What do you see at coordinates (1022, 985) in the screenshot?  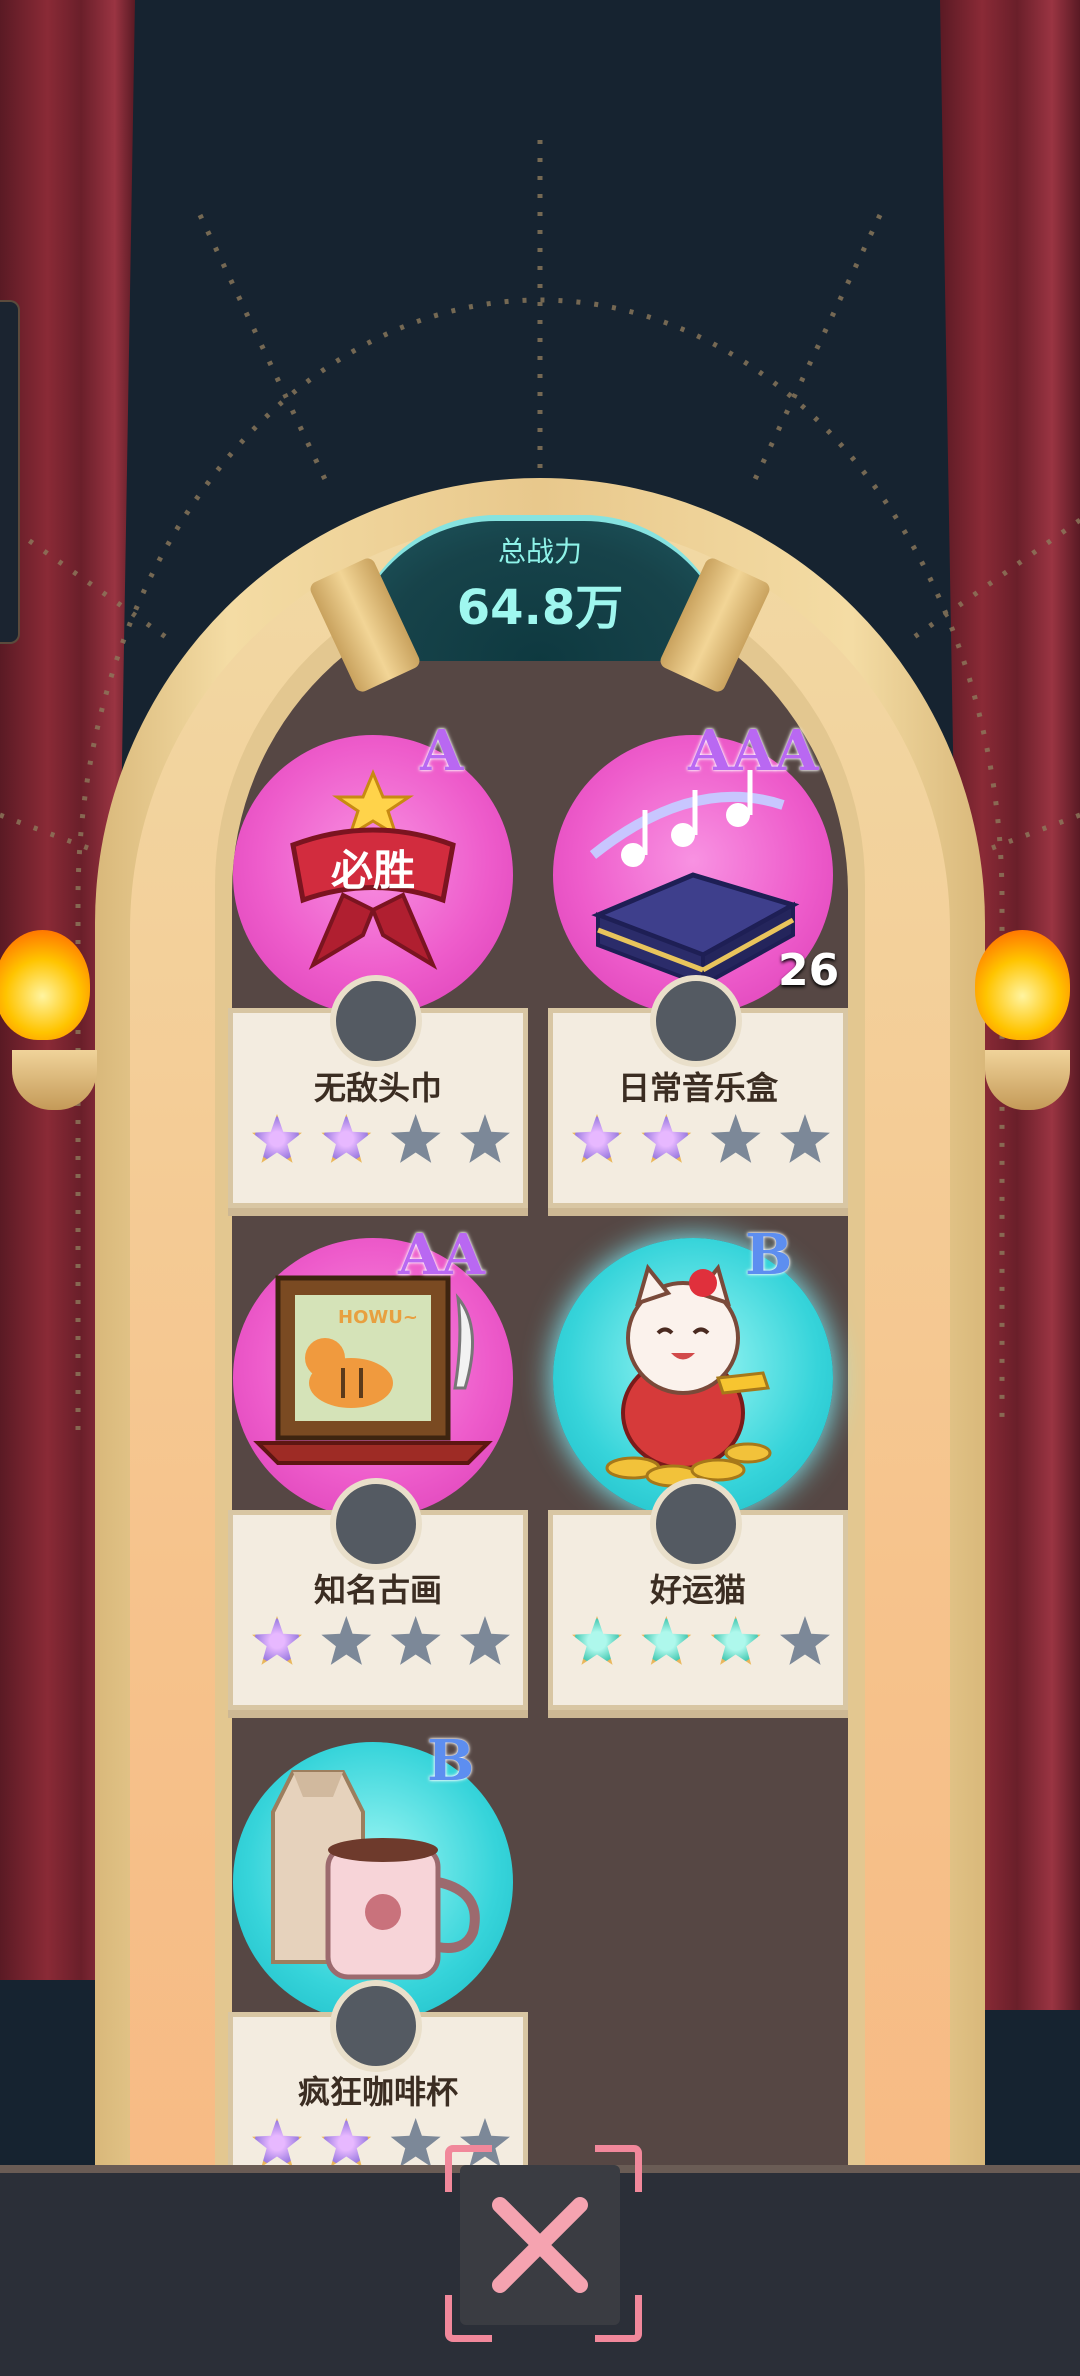 I see `right-torch-flame-icon` at bounding box center [1022, 985].